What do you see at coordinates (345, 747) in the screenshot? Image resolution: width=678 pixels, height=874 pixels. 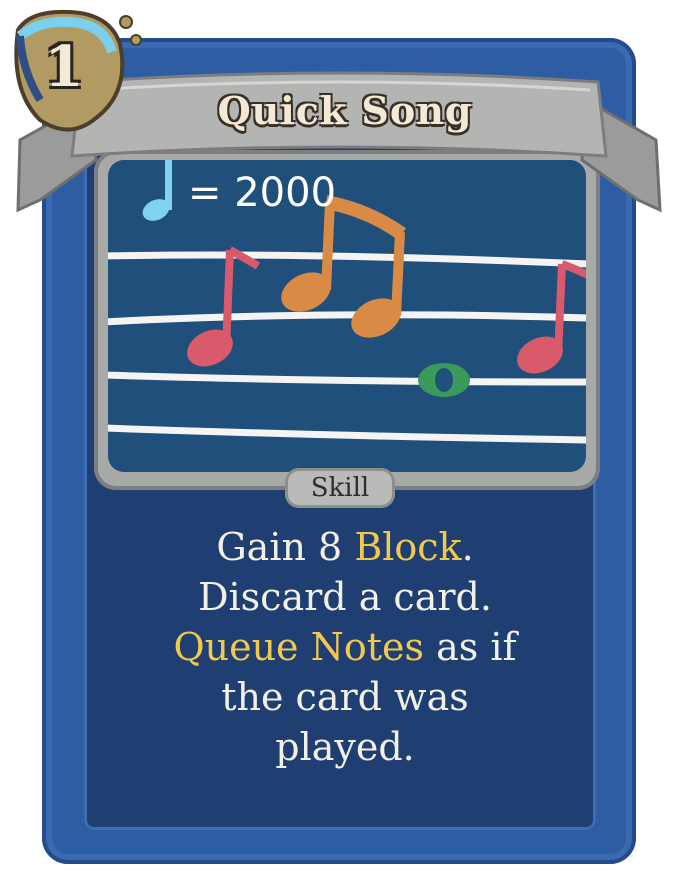 I see `description-line: played.` at bounding box center [345, 747].